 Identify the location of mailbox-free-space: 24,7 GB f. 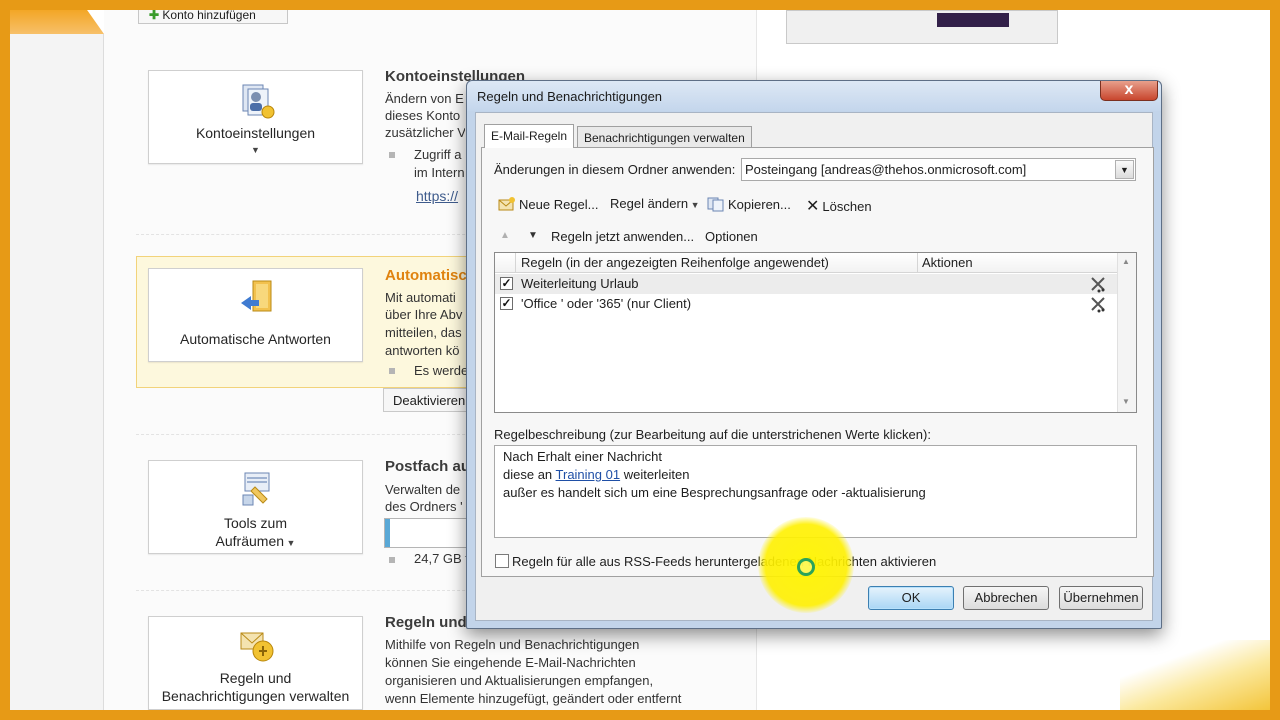
(441, 558).